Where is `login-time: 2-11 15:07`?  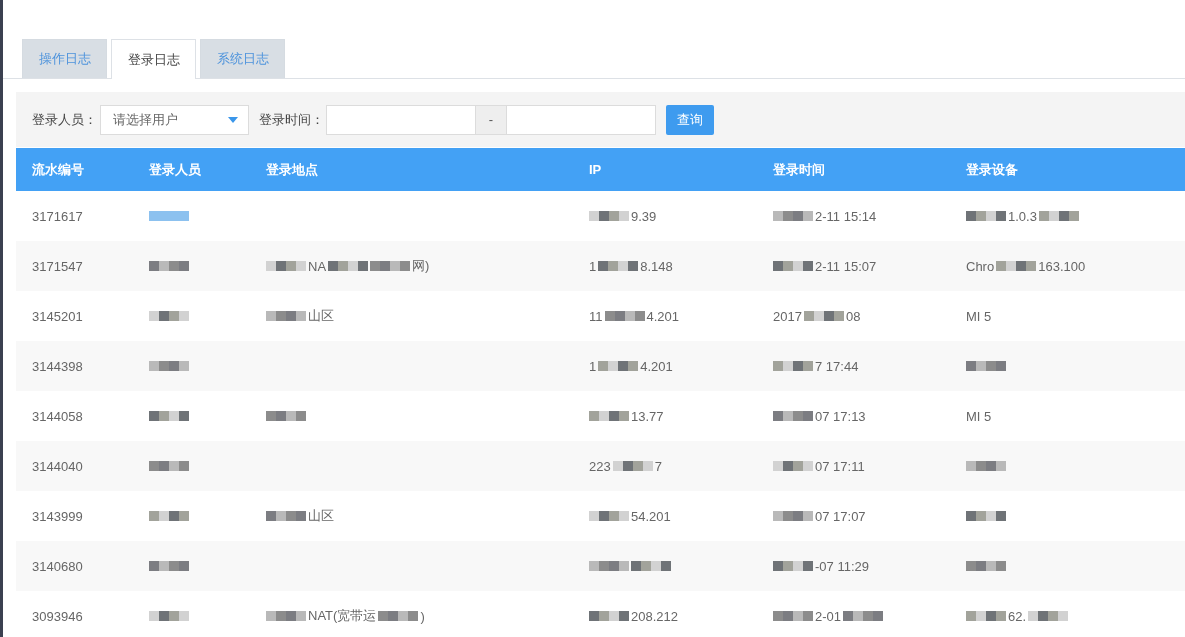 login-time: 2-11 15:07 is located at coordinates (846, 266).